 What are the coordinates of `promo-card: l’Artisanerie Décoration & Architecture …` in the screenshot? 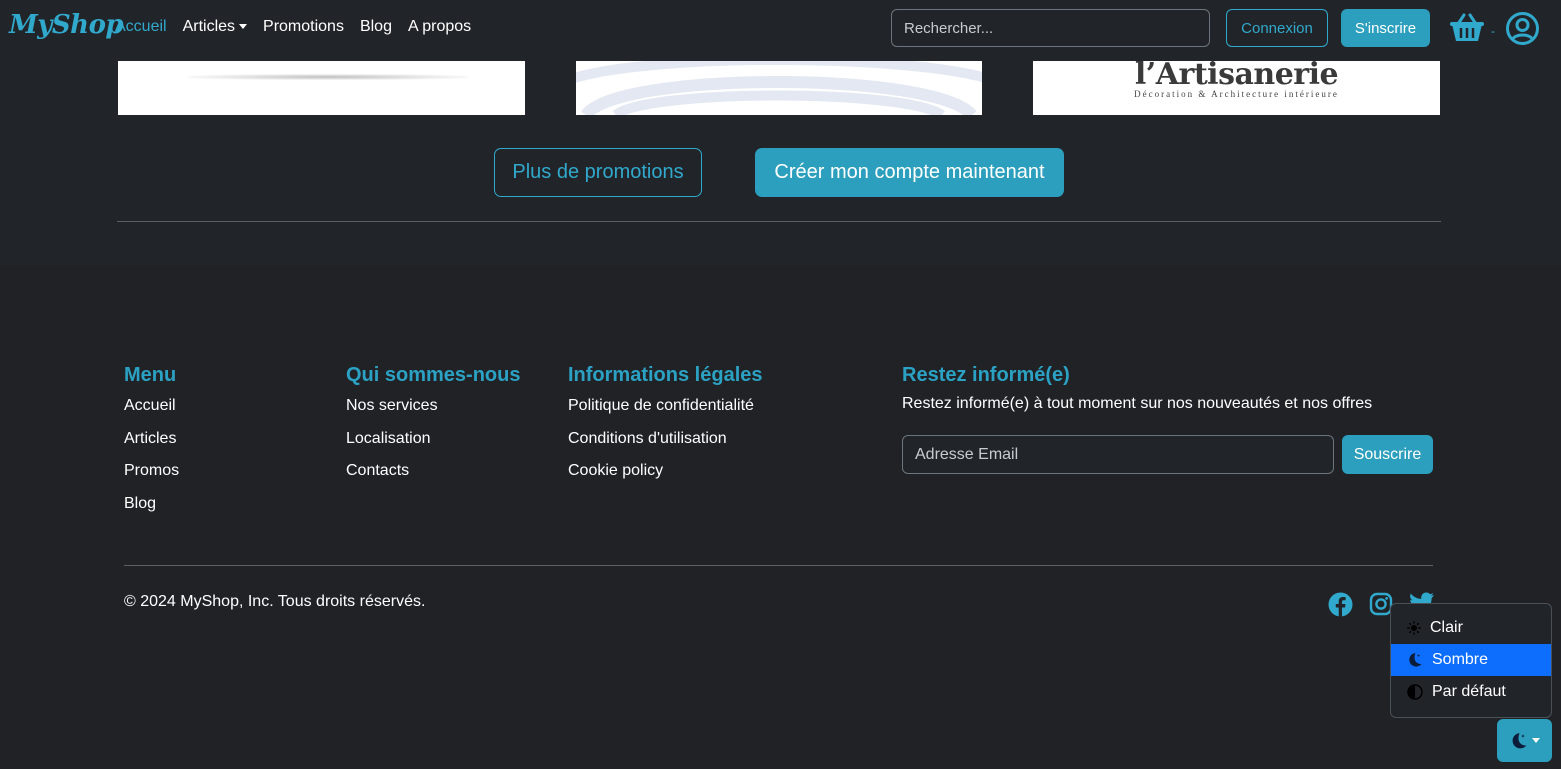 It's located at (1236, 88).